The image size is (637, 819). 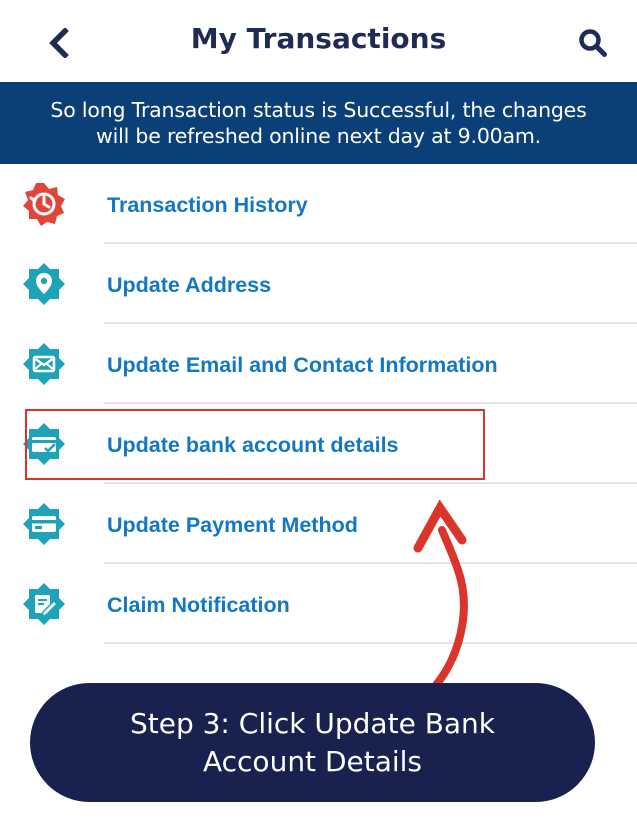 What do you see at coordinates (370, 643) in the screenshot?
I see `divider` at bounding box center [370, 643].